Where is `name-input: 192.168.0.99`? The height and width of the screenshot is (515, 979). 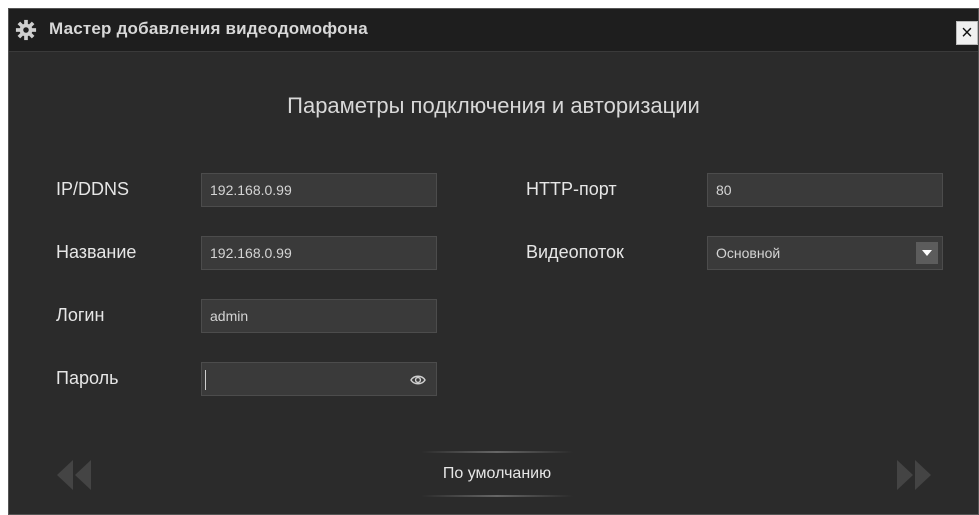 name-input: 192.168.0.99 is located at coordinates (319, 253).